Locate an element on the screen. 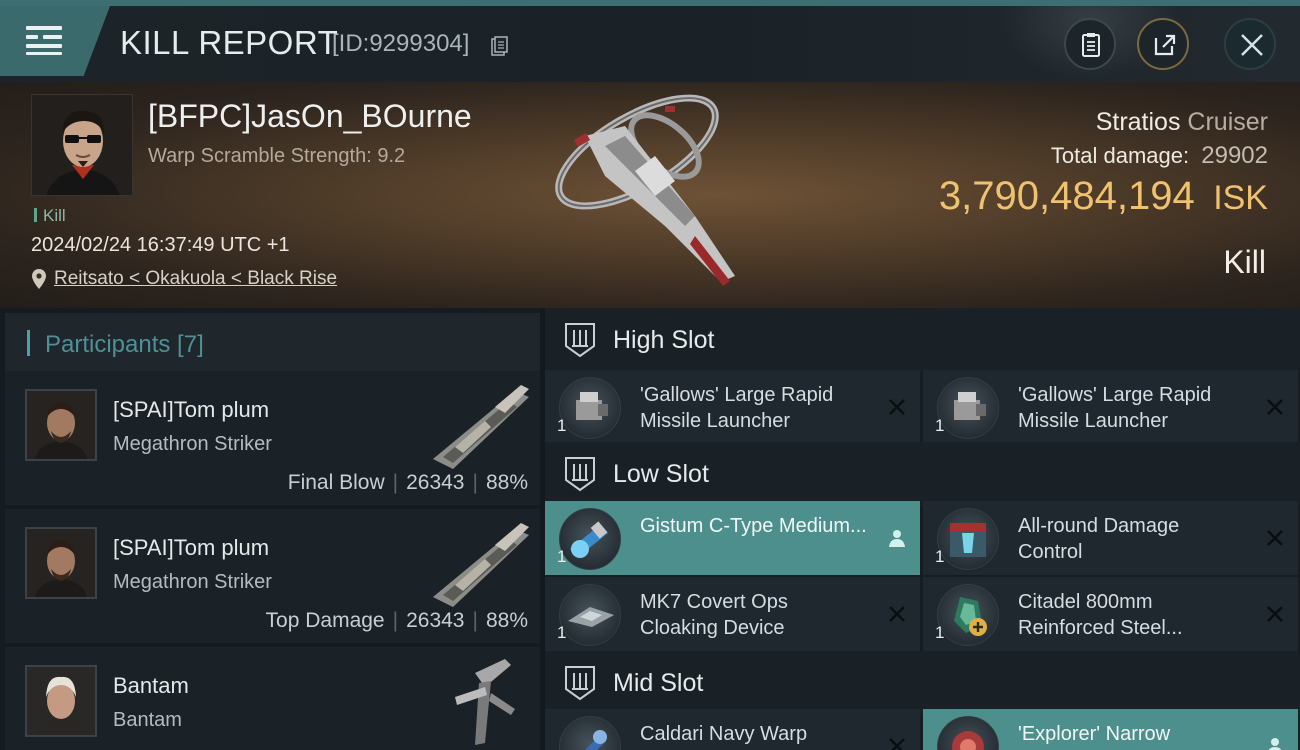  kill-result: Kill is located at coordinates (1244, 262).